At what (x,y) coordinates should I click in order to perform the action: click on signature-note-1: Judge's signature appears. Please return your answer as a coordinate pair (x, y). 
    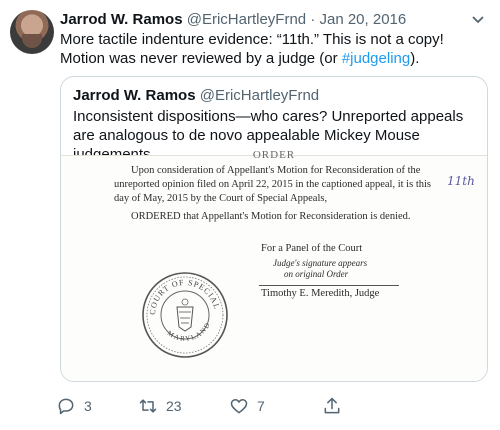
    Looking at the image, I should click on (320, 263).